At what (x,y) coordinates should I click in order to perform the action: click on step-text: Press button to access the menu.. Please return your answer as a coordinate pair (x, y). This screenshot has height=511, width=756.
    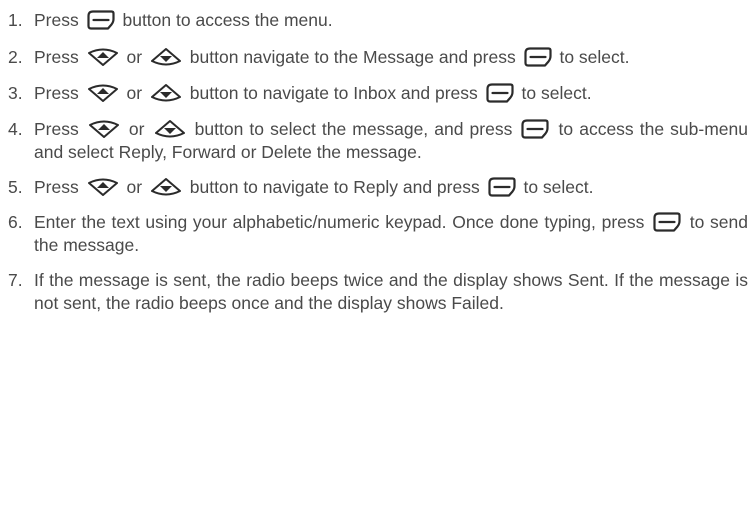
    Looking at the image, I should click on (391, 20).